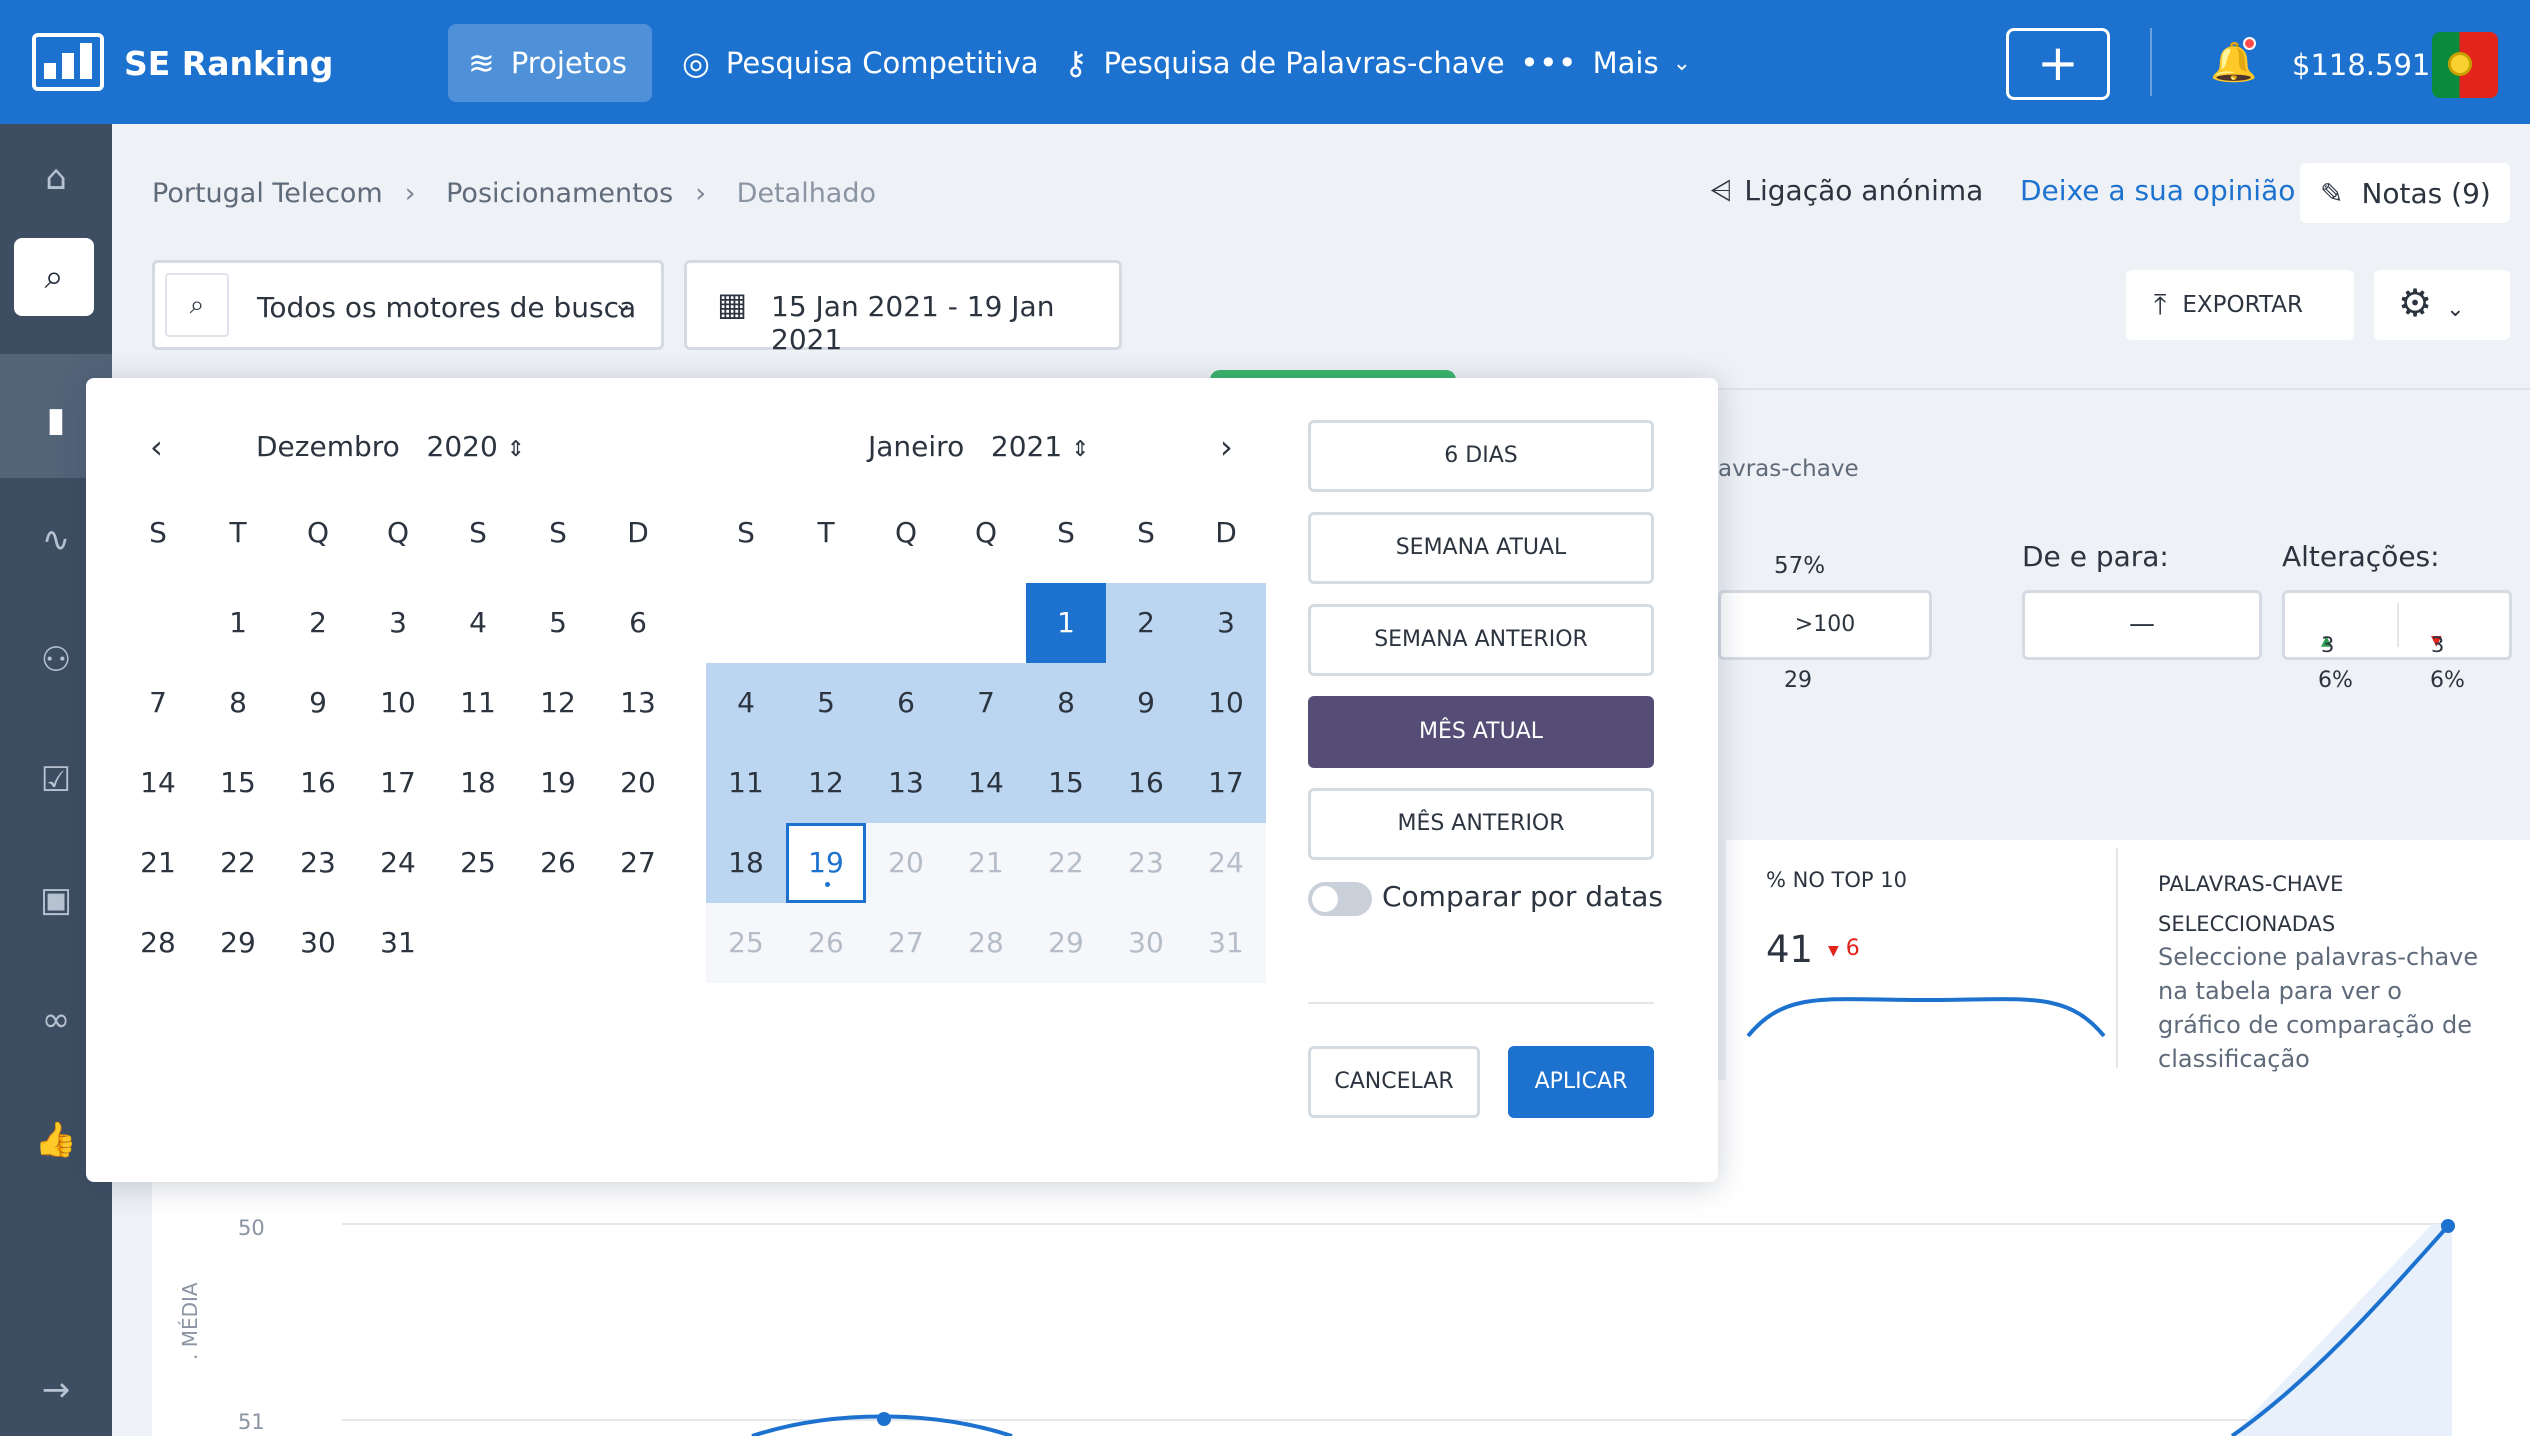  Describe the element at coordinates (860, 63) in the screenshot. I see `nav-competitive-research: ◎ Pesquisa Competitiva` at that location.